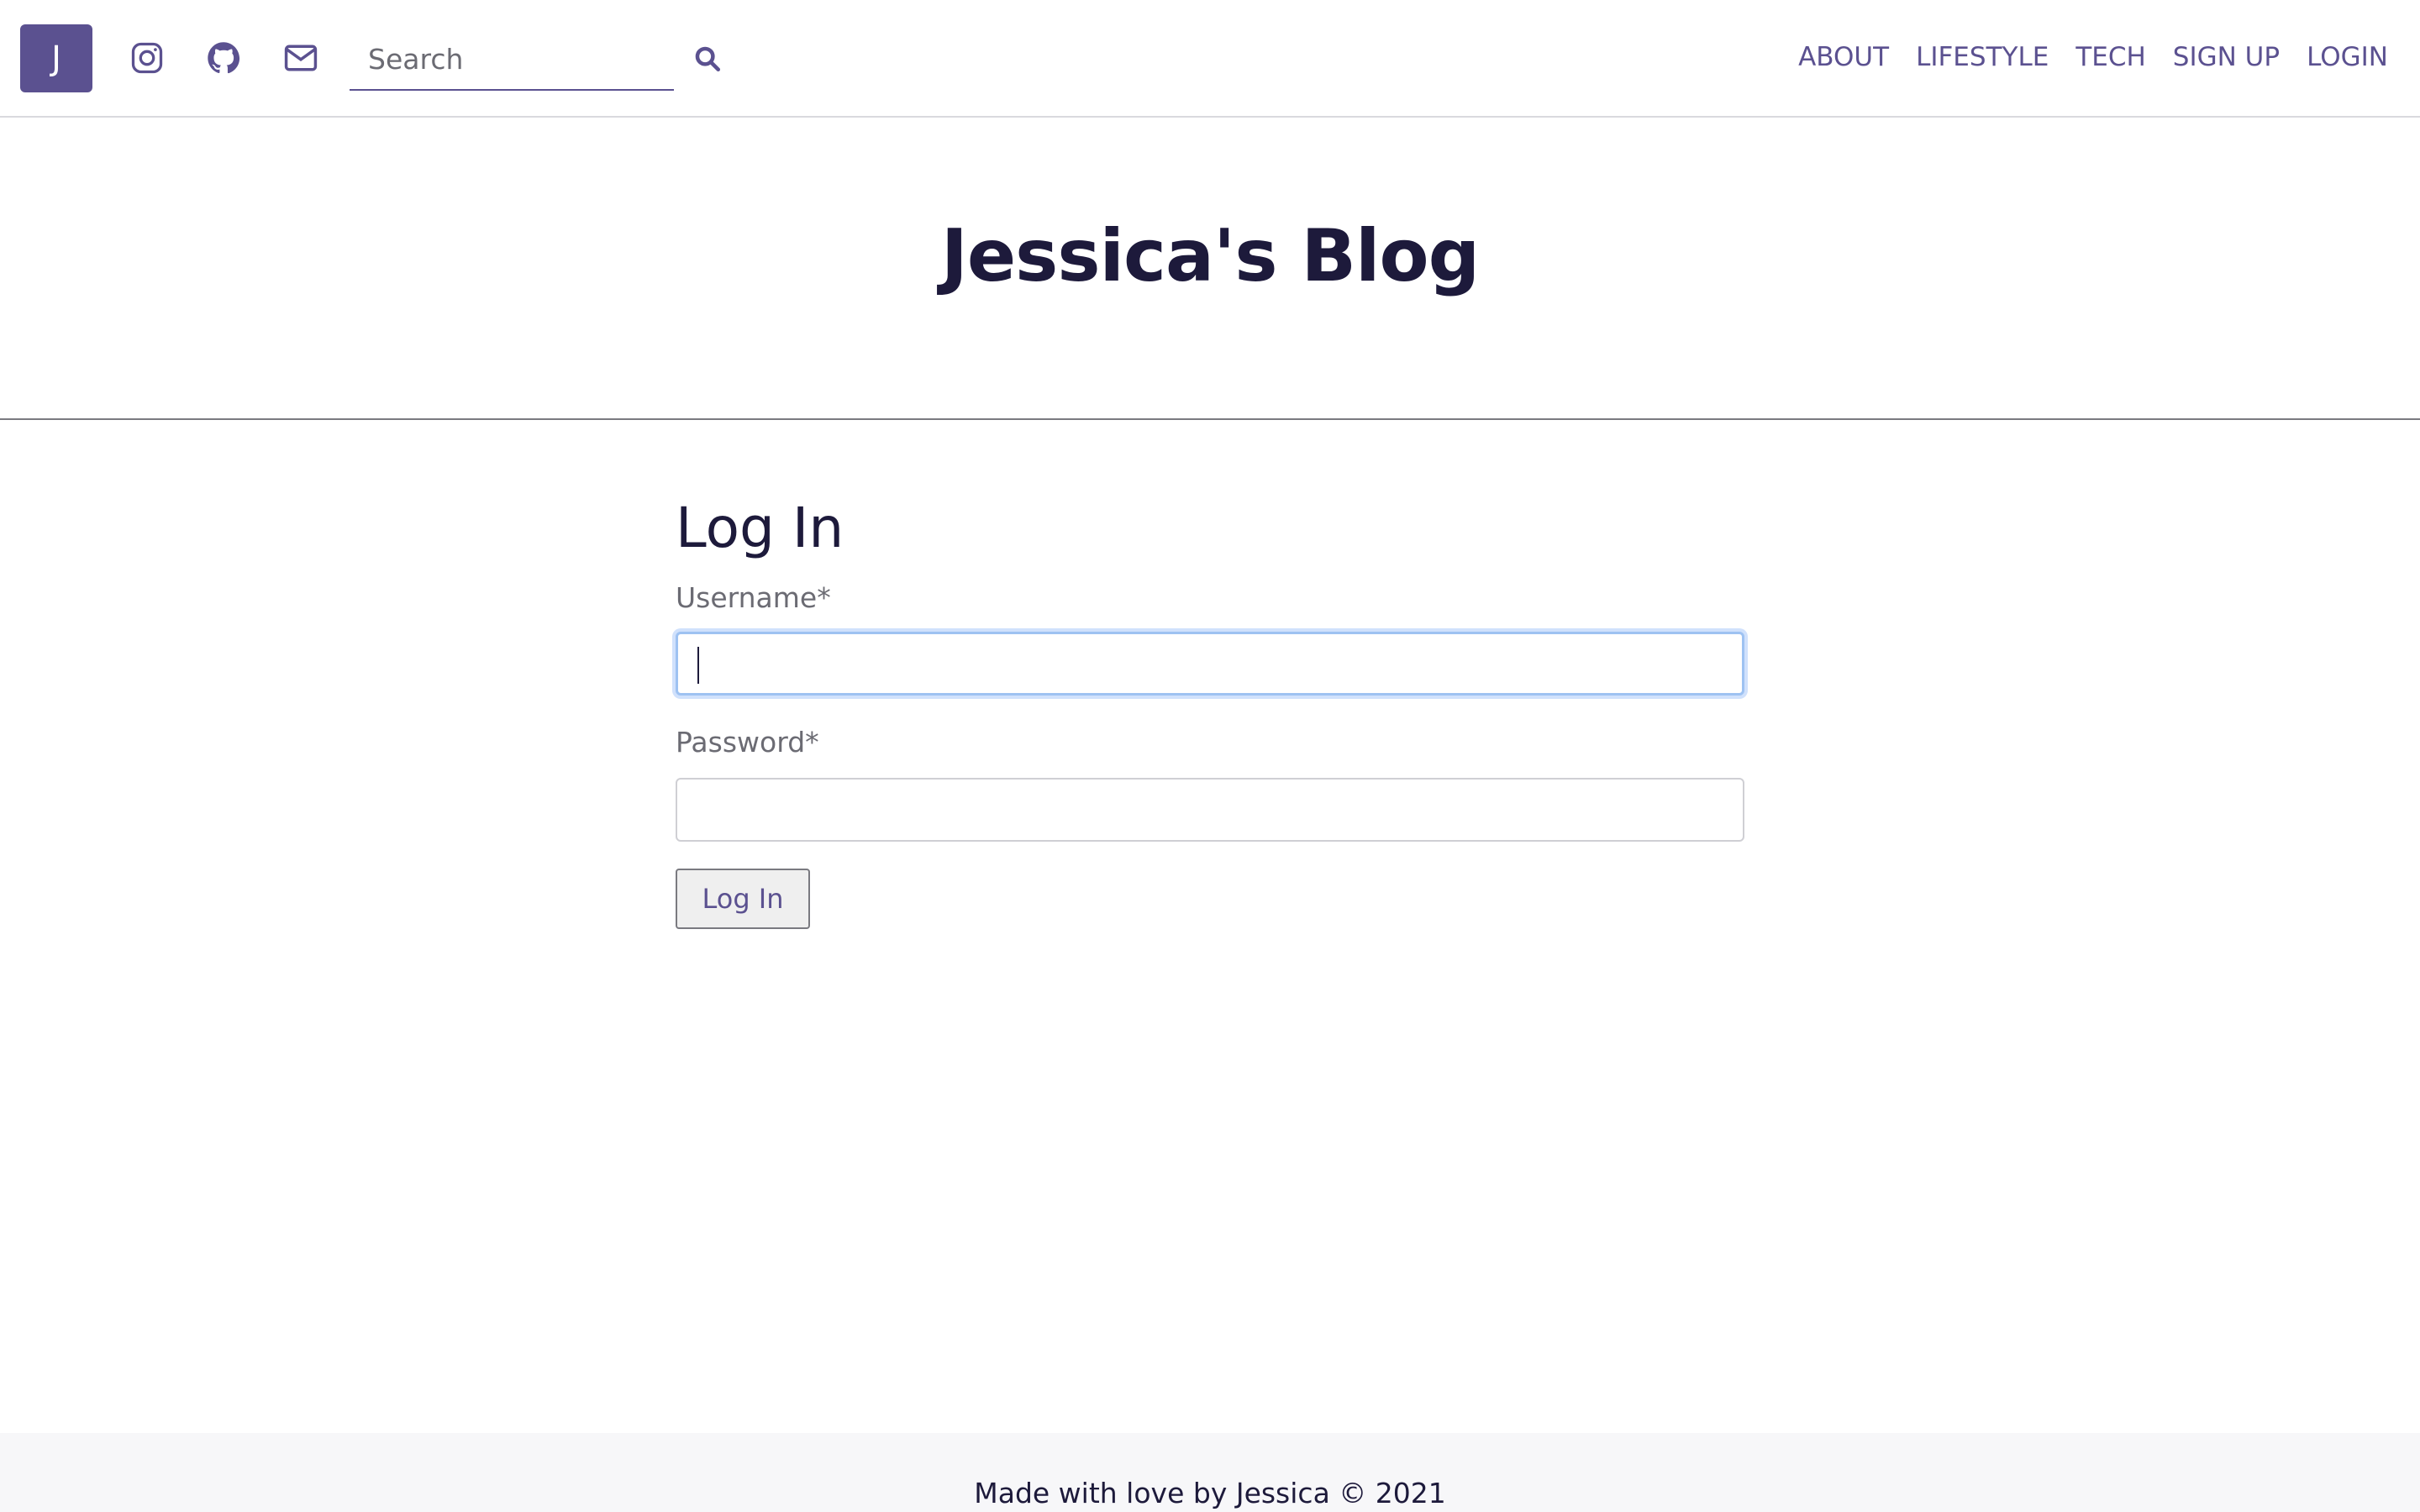  I want to click on nav-link-login: LOGIN, so click(2347, 57).